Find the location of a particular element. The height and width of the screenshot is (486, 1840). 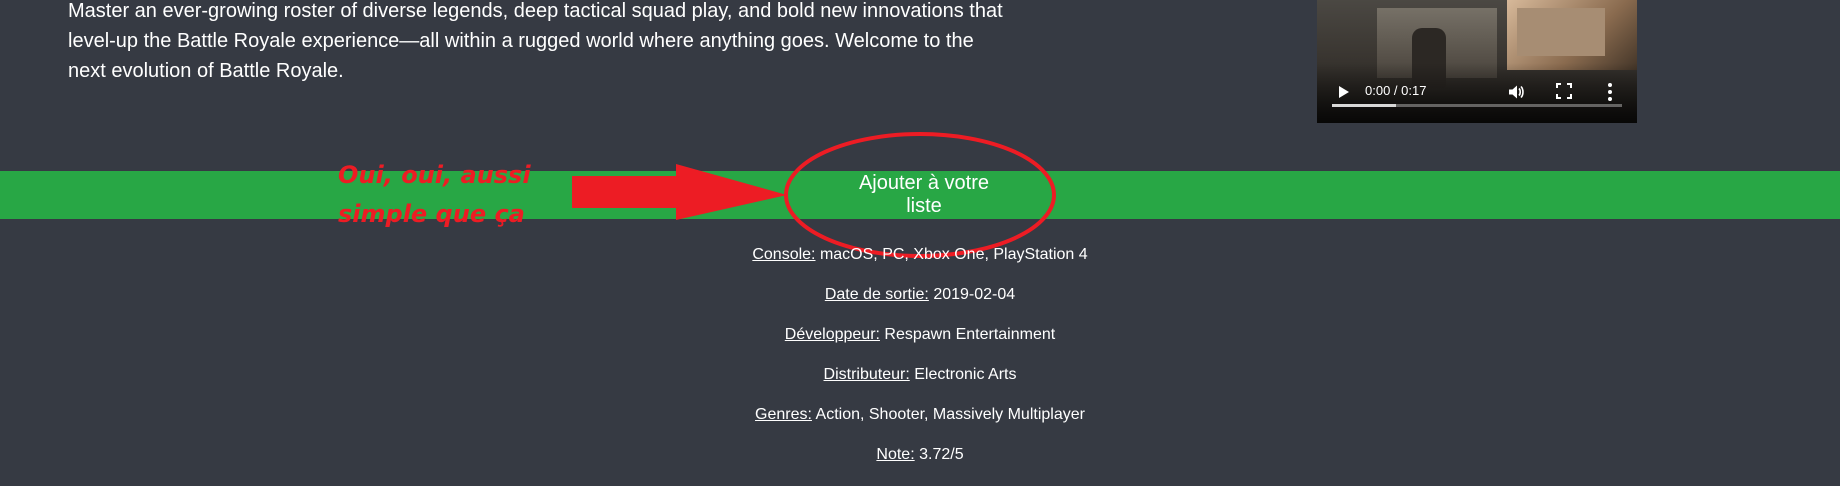

detail-value: 2019-02-04 is located at coordinates (974, 294).